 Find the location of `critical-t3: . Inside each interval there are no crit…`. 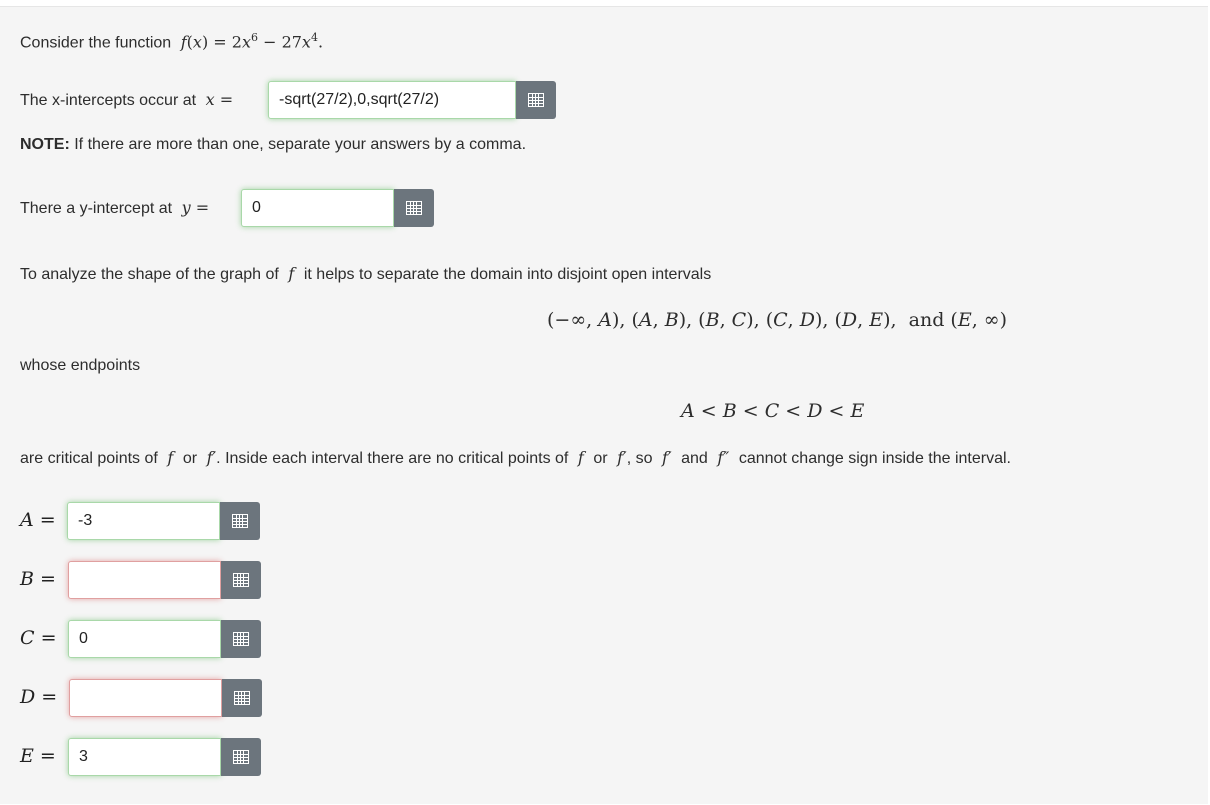

critical-t3: . Inside each interval there are no crit… is located at coordinates (392, 458).